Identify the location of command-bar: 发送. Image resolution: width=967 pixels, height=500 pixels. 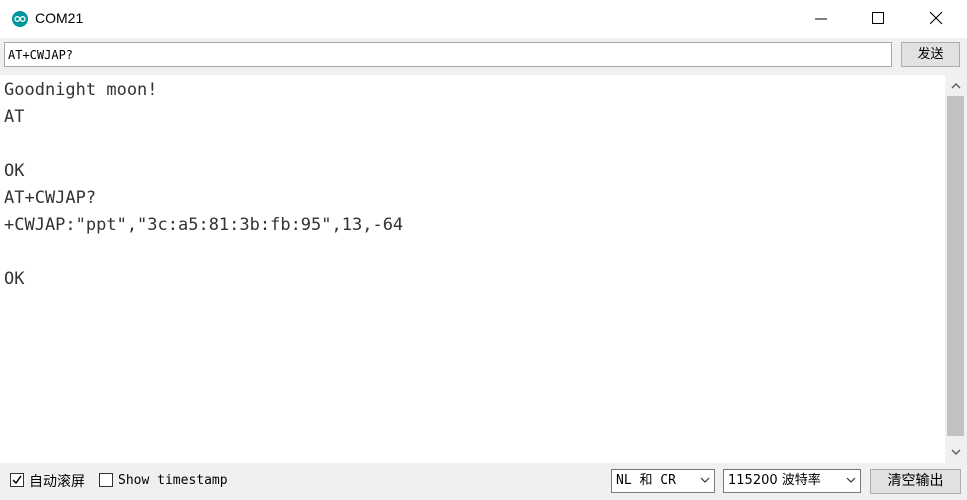
(483, 55).